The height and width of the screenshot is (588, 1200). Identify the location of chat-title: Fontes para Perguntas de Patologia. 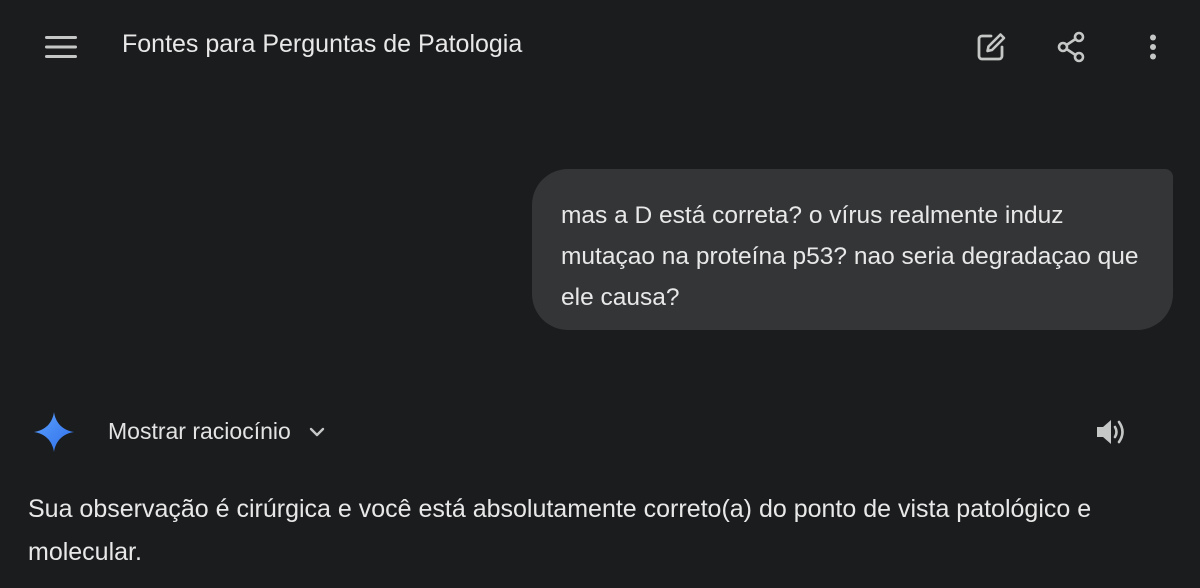
(322, 44).